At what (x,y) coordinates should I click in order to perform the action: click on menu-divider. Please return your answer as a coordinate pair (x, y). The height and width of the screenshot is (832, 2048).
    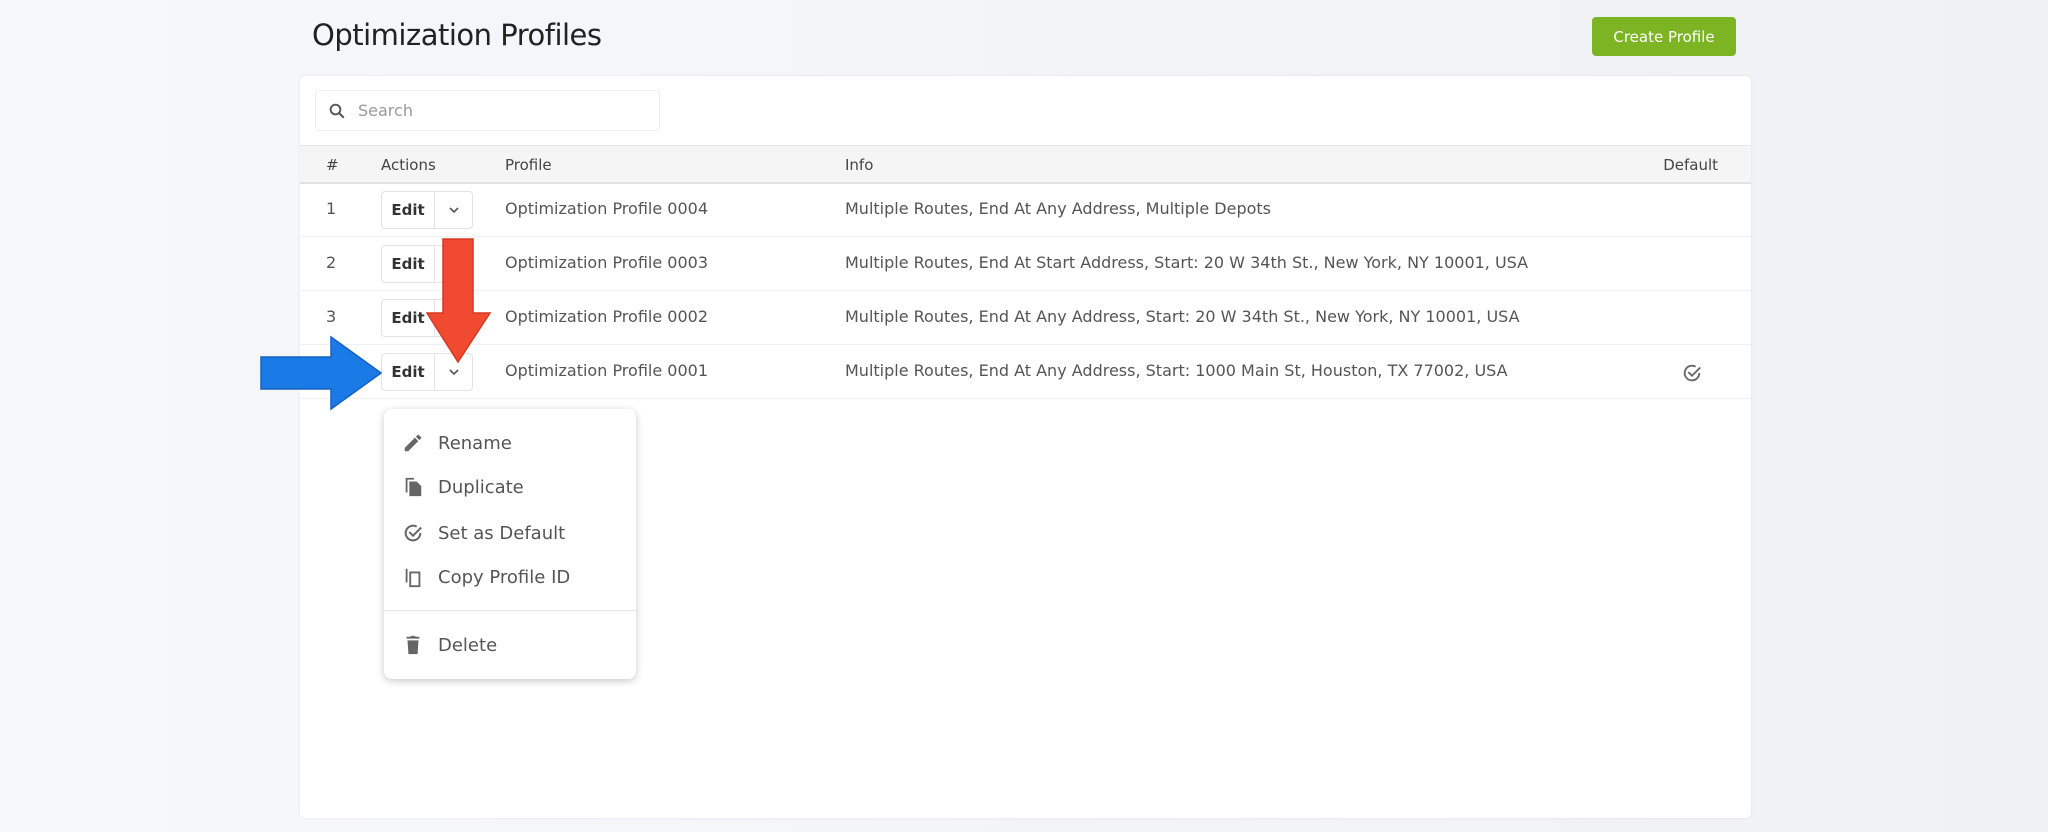
    Looking at the image, I should click on (510, 610).